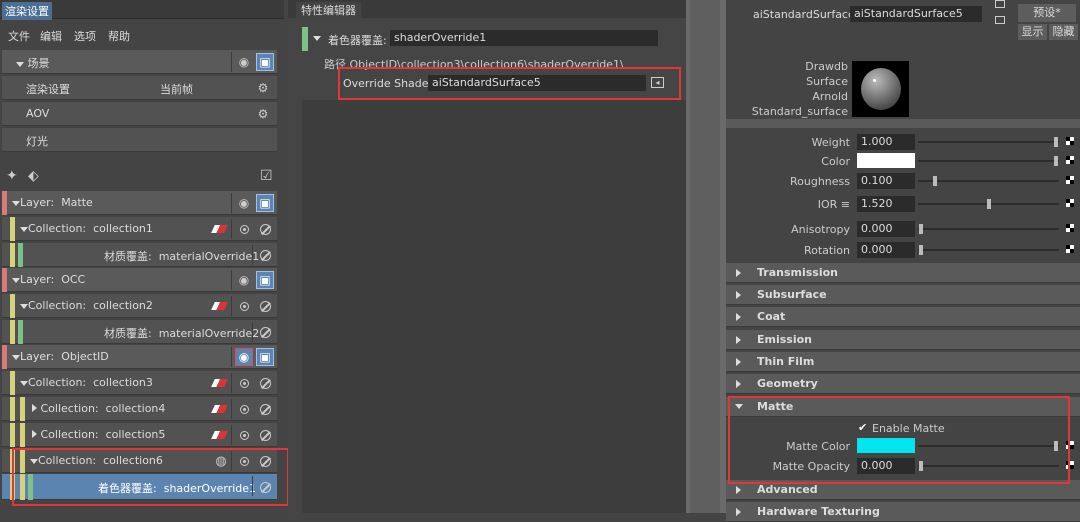 Image resolution: width=1080 pixels, height=522 pixels. What do you see at coordinates (1063, 32) in the screenshot?
I see `hide-button: 隐藏` at bounding box center [1063, 32].